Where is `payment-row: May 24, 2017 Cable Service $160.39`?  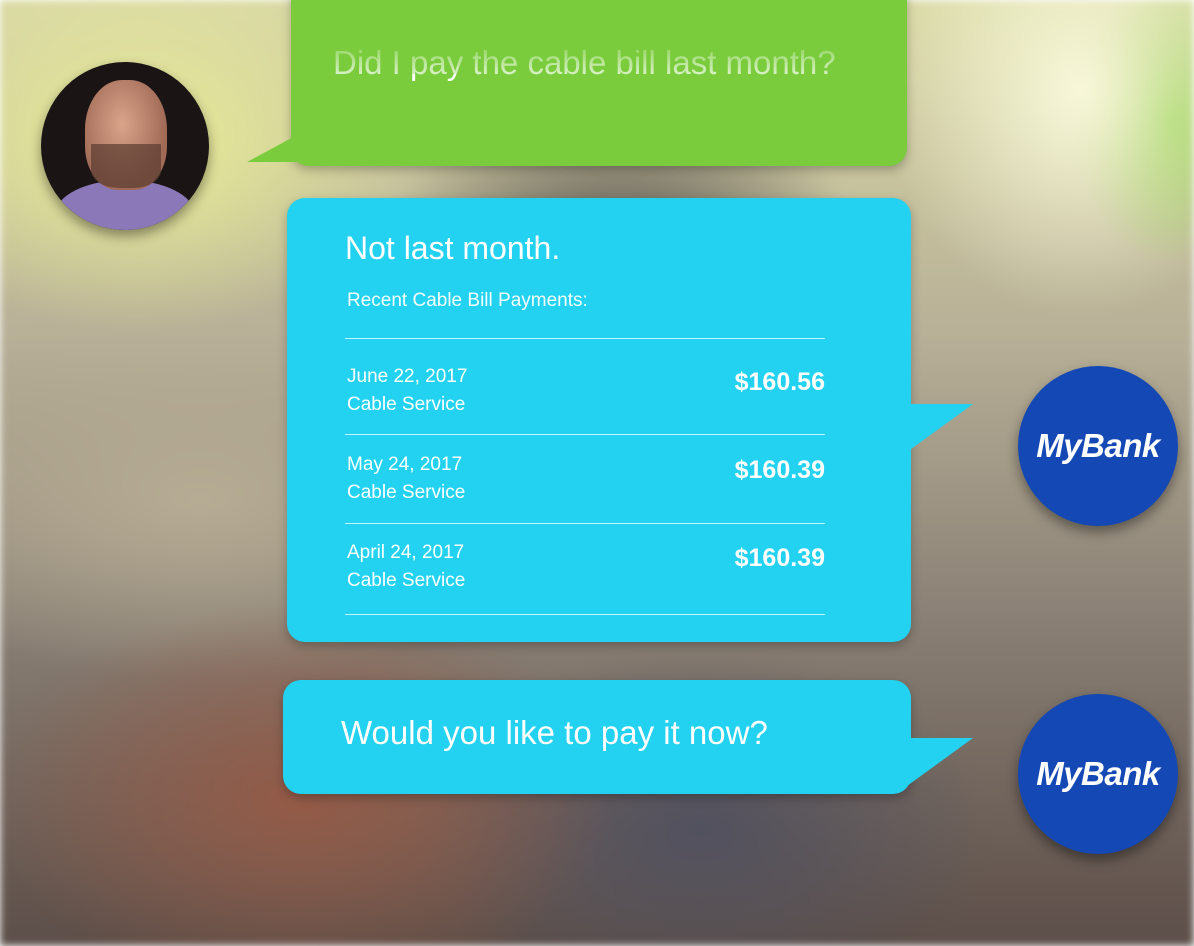
payment-row: May 24, 2017 Cable Service $160.39 is located at coordinates (586, 490).